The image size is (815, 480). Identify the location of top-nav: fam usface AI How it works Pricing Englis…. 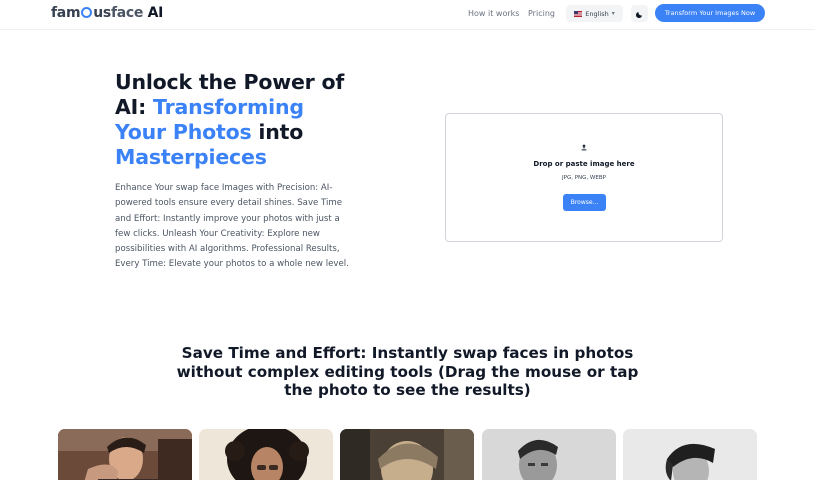
(407, 15).